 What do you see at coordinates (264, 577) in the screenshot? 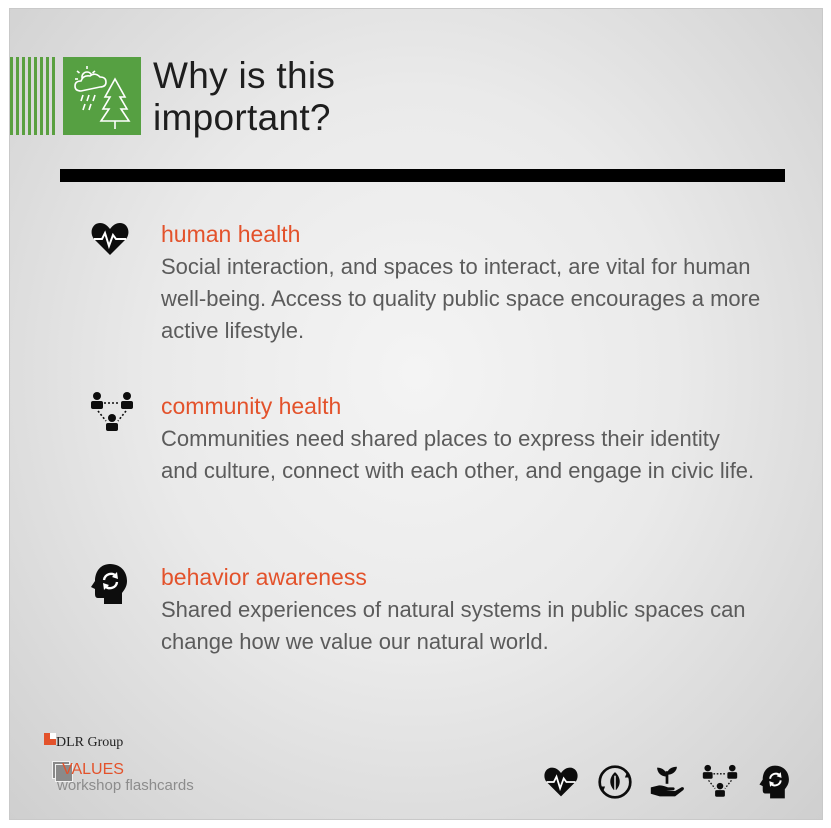
I see `item-heading: behavior awareness` at bounding box center [264, 577].